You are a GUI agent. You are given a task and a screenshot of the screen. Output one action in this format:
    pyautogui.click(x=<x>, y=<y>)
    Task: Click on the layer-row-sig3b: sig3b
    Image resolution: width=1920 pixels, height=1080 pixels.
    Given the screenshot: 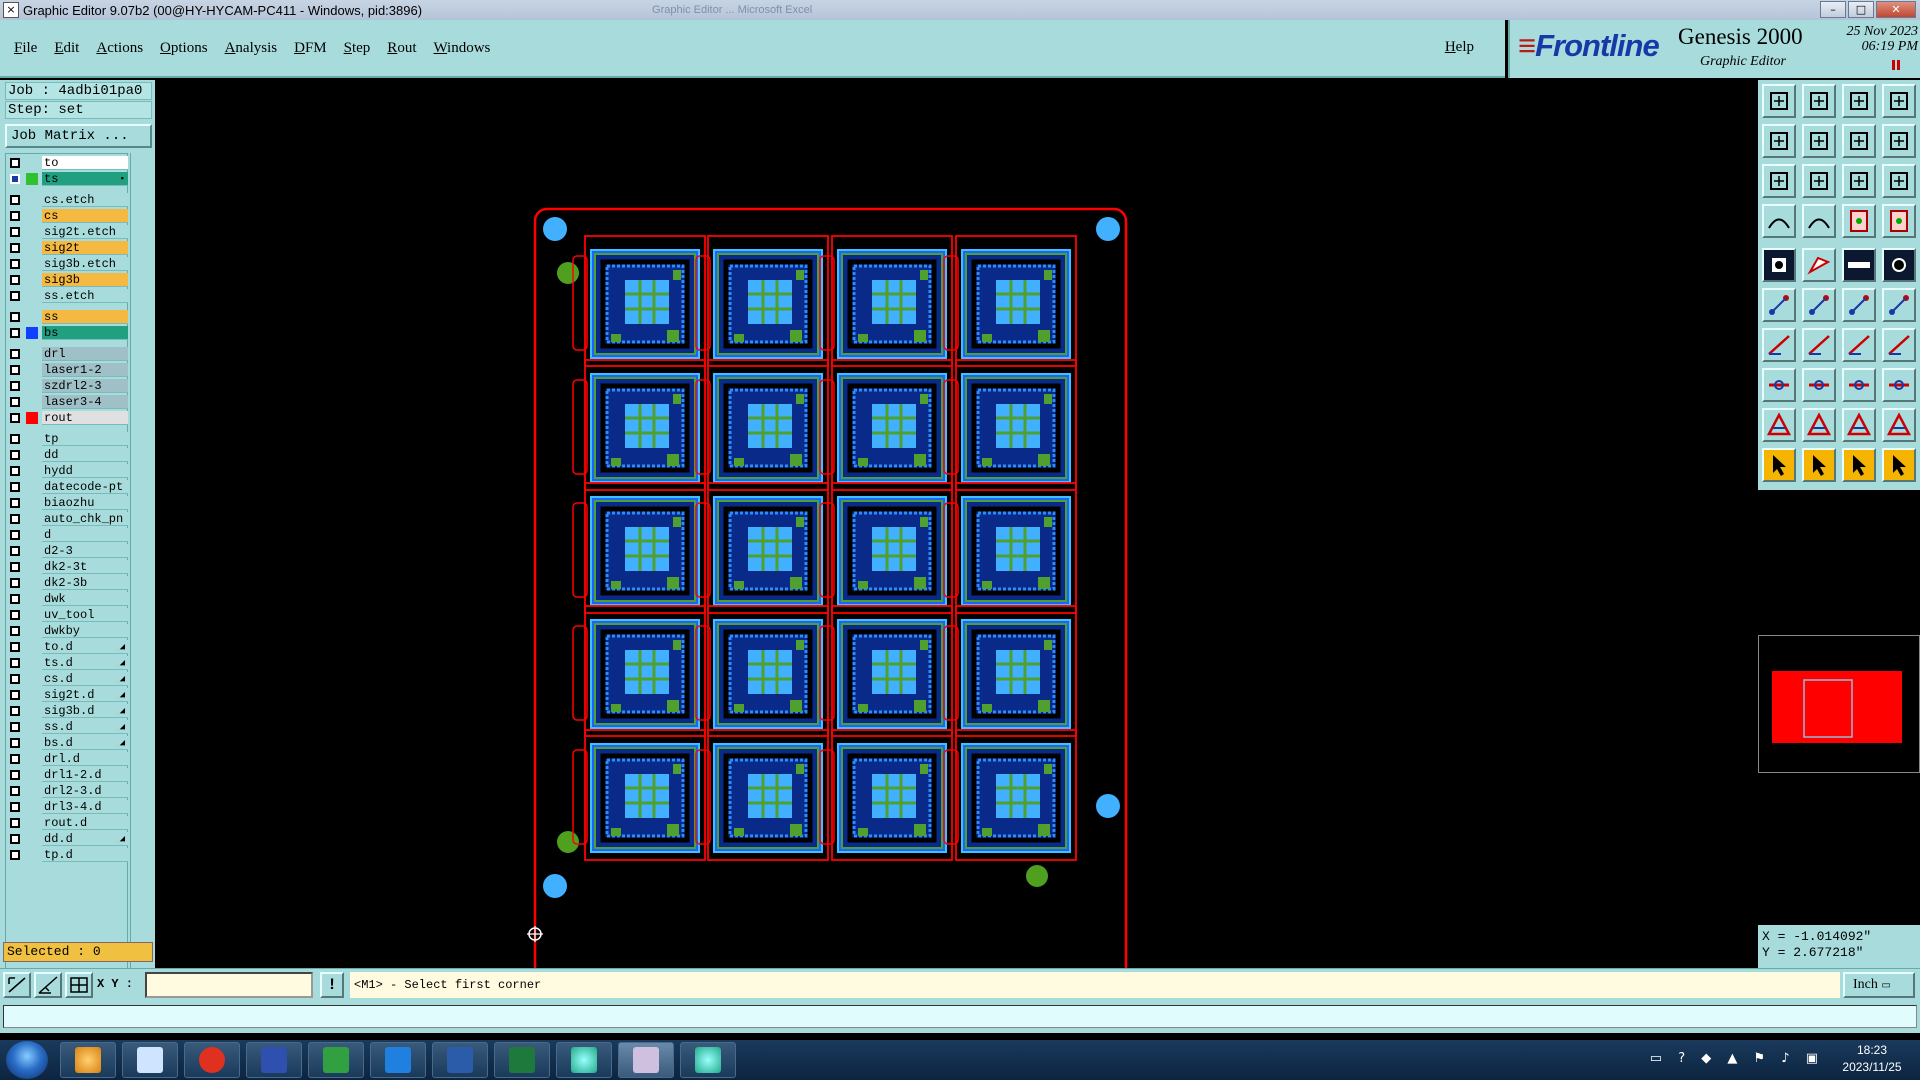 What is the action you would take?
    pyautogui.click(x=68, y=280)
    